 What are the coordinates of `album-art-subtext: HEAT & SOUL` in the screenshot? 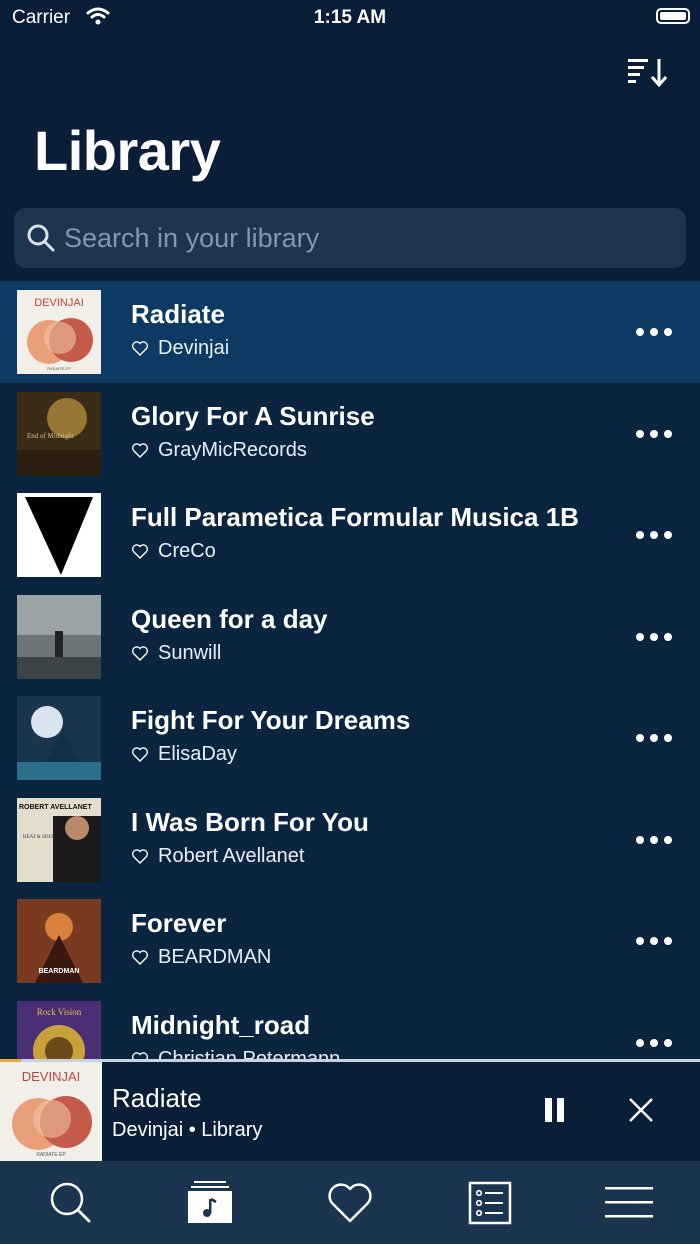 It's located at (39, 837).